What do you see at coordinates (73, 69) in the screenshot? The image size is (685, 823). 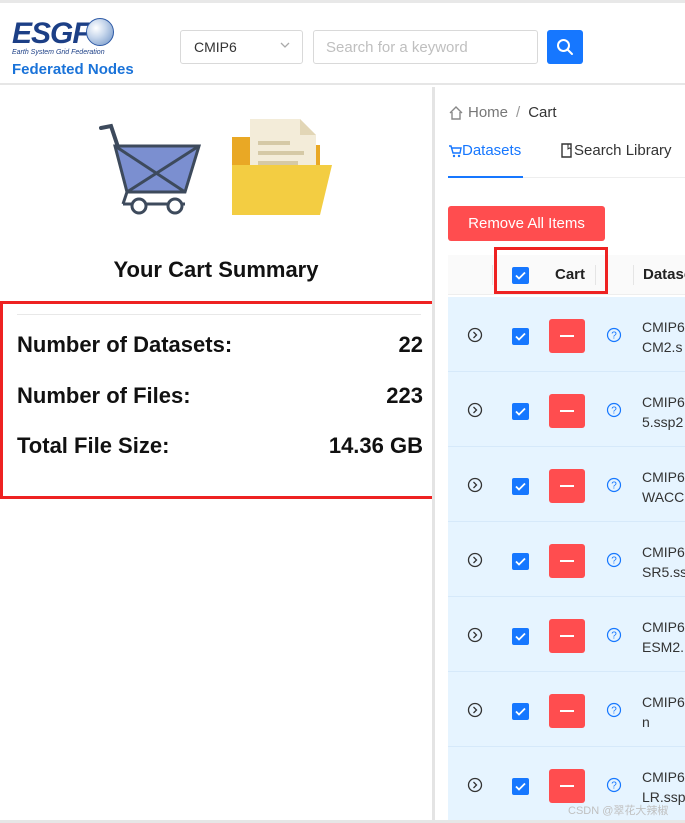 I see `logo-federated-nodes: Federated Nodes` at bounding box center [73, 69].